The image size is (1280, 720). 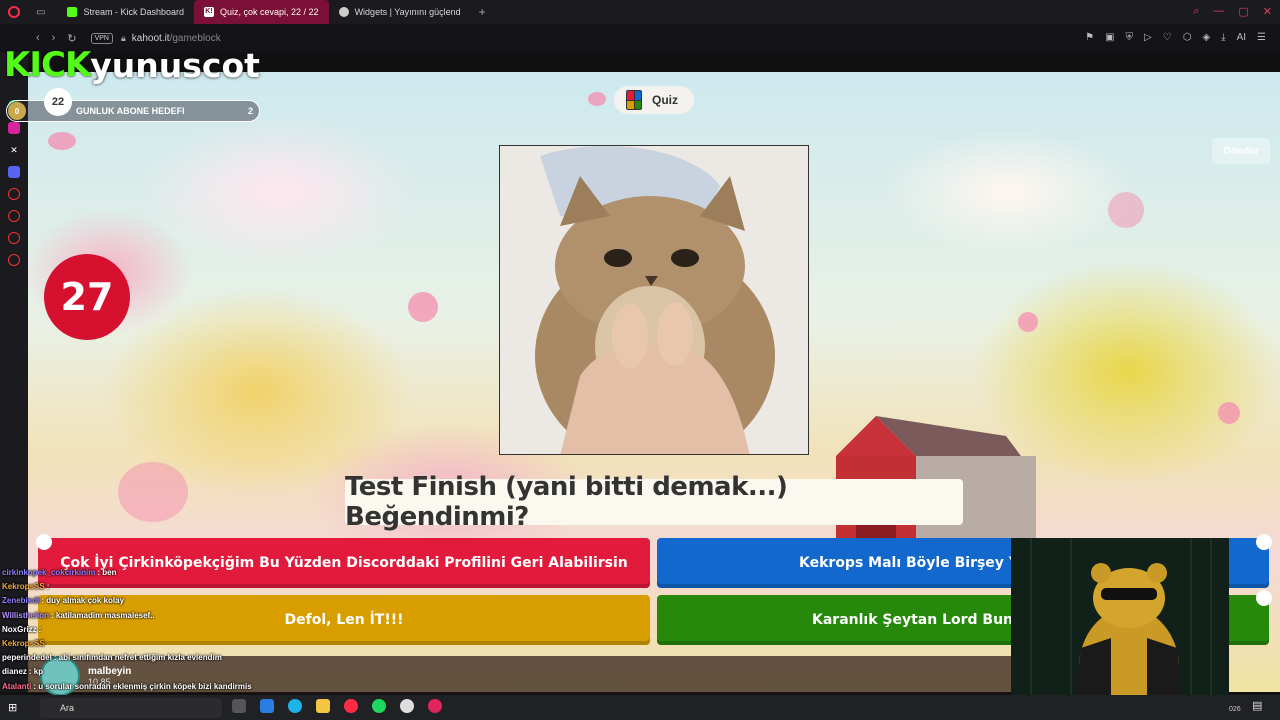 What do you see at coordinates (150, 38) in the screenshot?
I see `url-domain: kahoot.it` at bounding box center [150, 38].